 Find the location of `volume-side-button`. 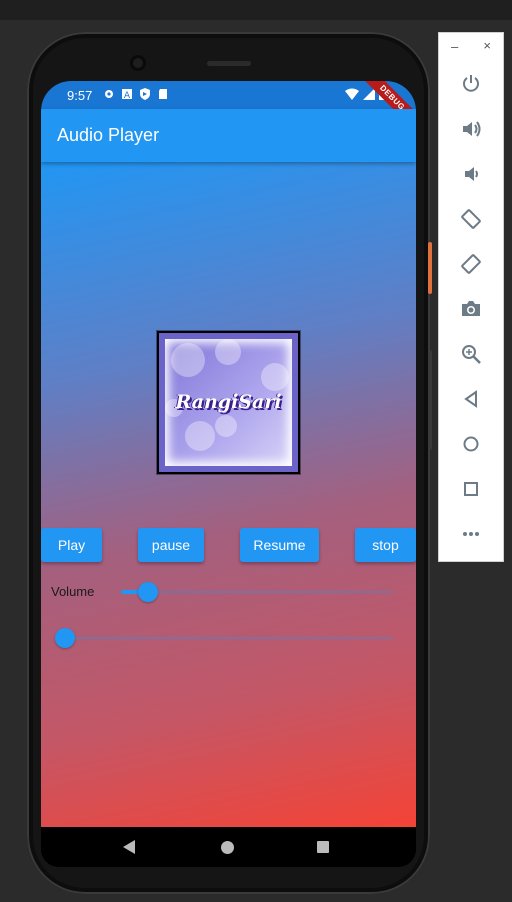

volume-side-button is located at coordinates (430, 400).